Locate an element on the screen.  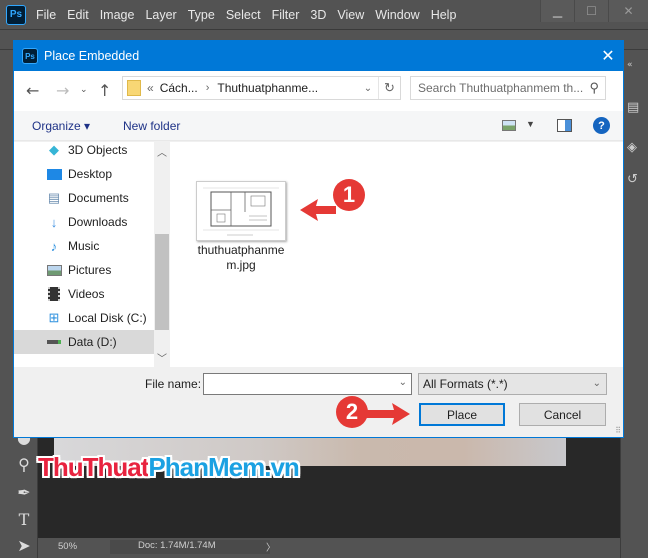
pen-tool-icon: ✒ is located at coordinates (24, 492).